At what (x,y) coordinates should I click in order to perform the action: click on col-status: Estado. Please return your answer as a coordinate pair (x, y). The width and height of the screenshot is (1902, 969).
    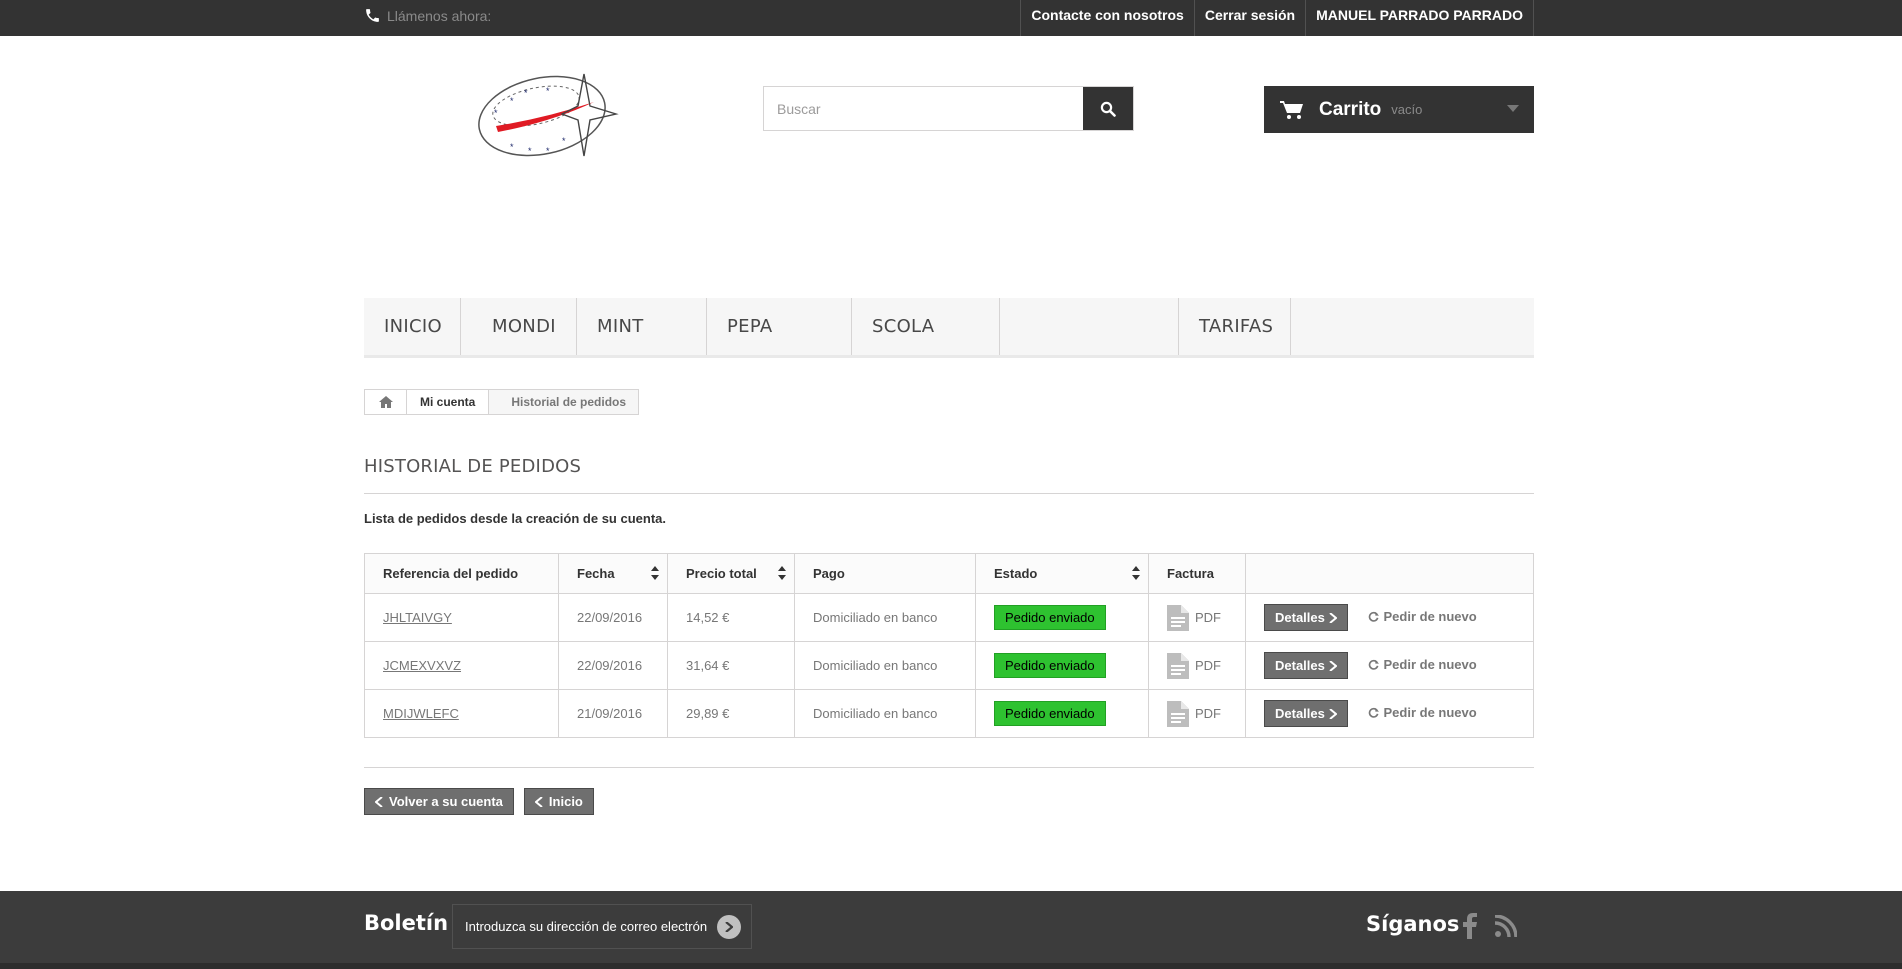
    Looking at the image, I should click on (1062, 573).